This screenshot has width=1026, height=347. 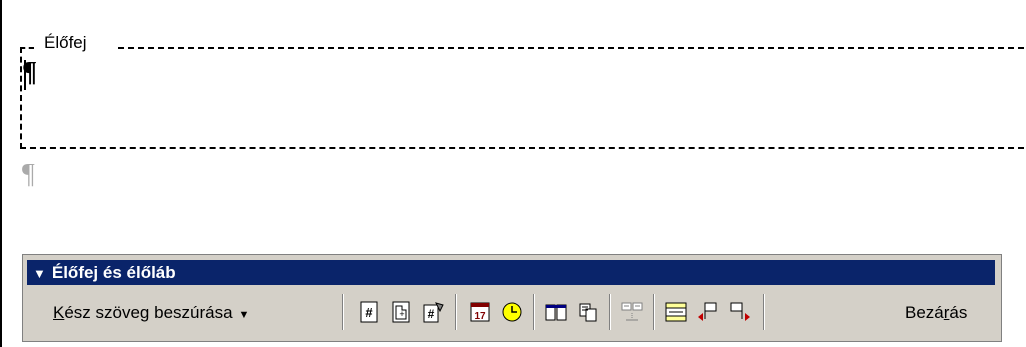 I want to click on show-hide-document-text-icon, so click(x=588, y=312).